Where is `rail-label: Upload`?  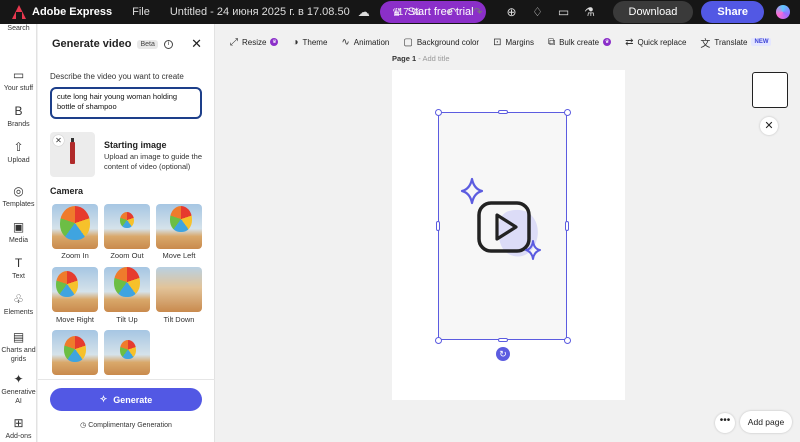
rail-label: Upload is located at coordinates (18, 160).